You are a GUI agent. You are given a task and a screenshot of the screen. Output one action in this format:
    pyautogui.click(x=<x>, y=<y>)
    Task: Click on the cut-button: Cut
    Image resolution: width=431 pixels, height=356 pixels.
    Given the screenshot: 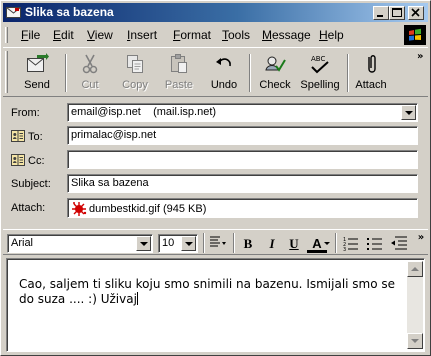 What is the action you would take?
    pyautogui.click(x=90, y=73)
    